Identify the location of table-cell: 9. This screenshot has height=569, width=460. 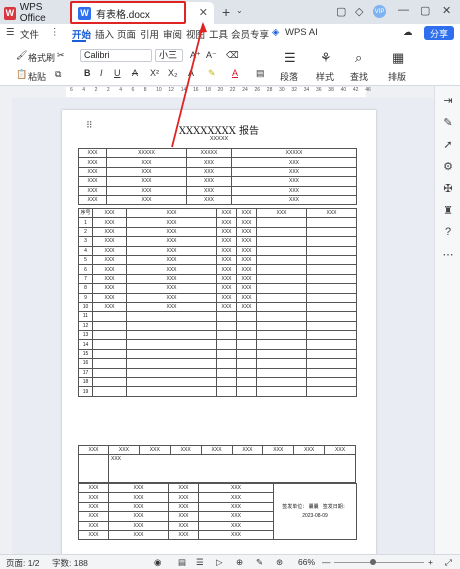
(85, 297).